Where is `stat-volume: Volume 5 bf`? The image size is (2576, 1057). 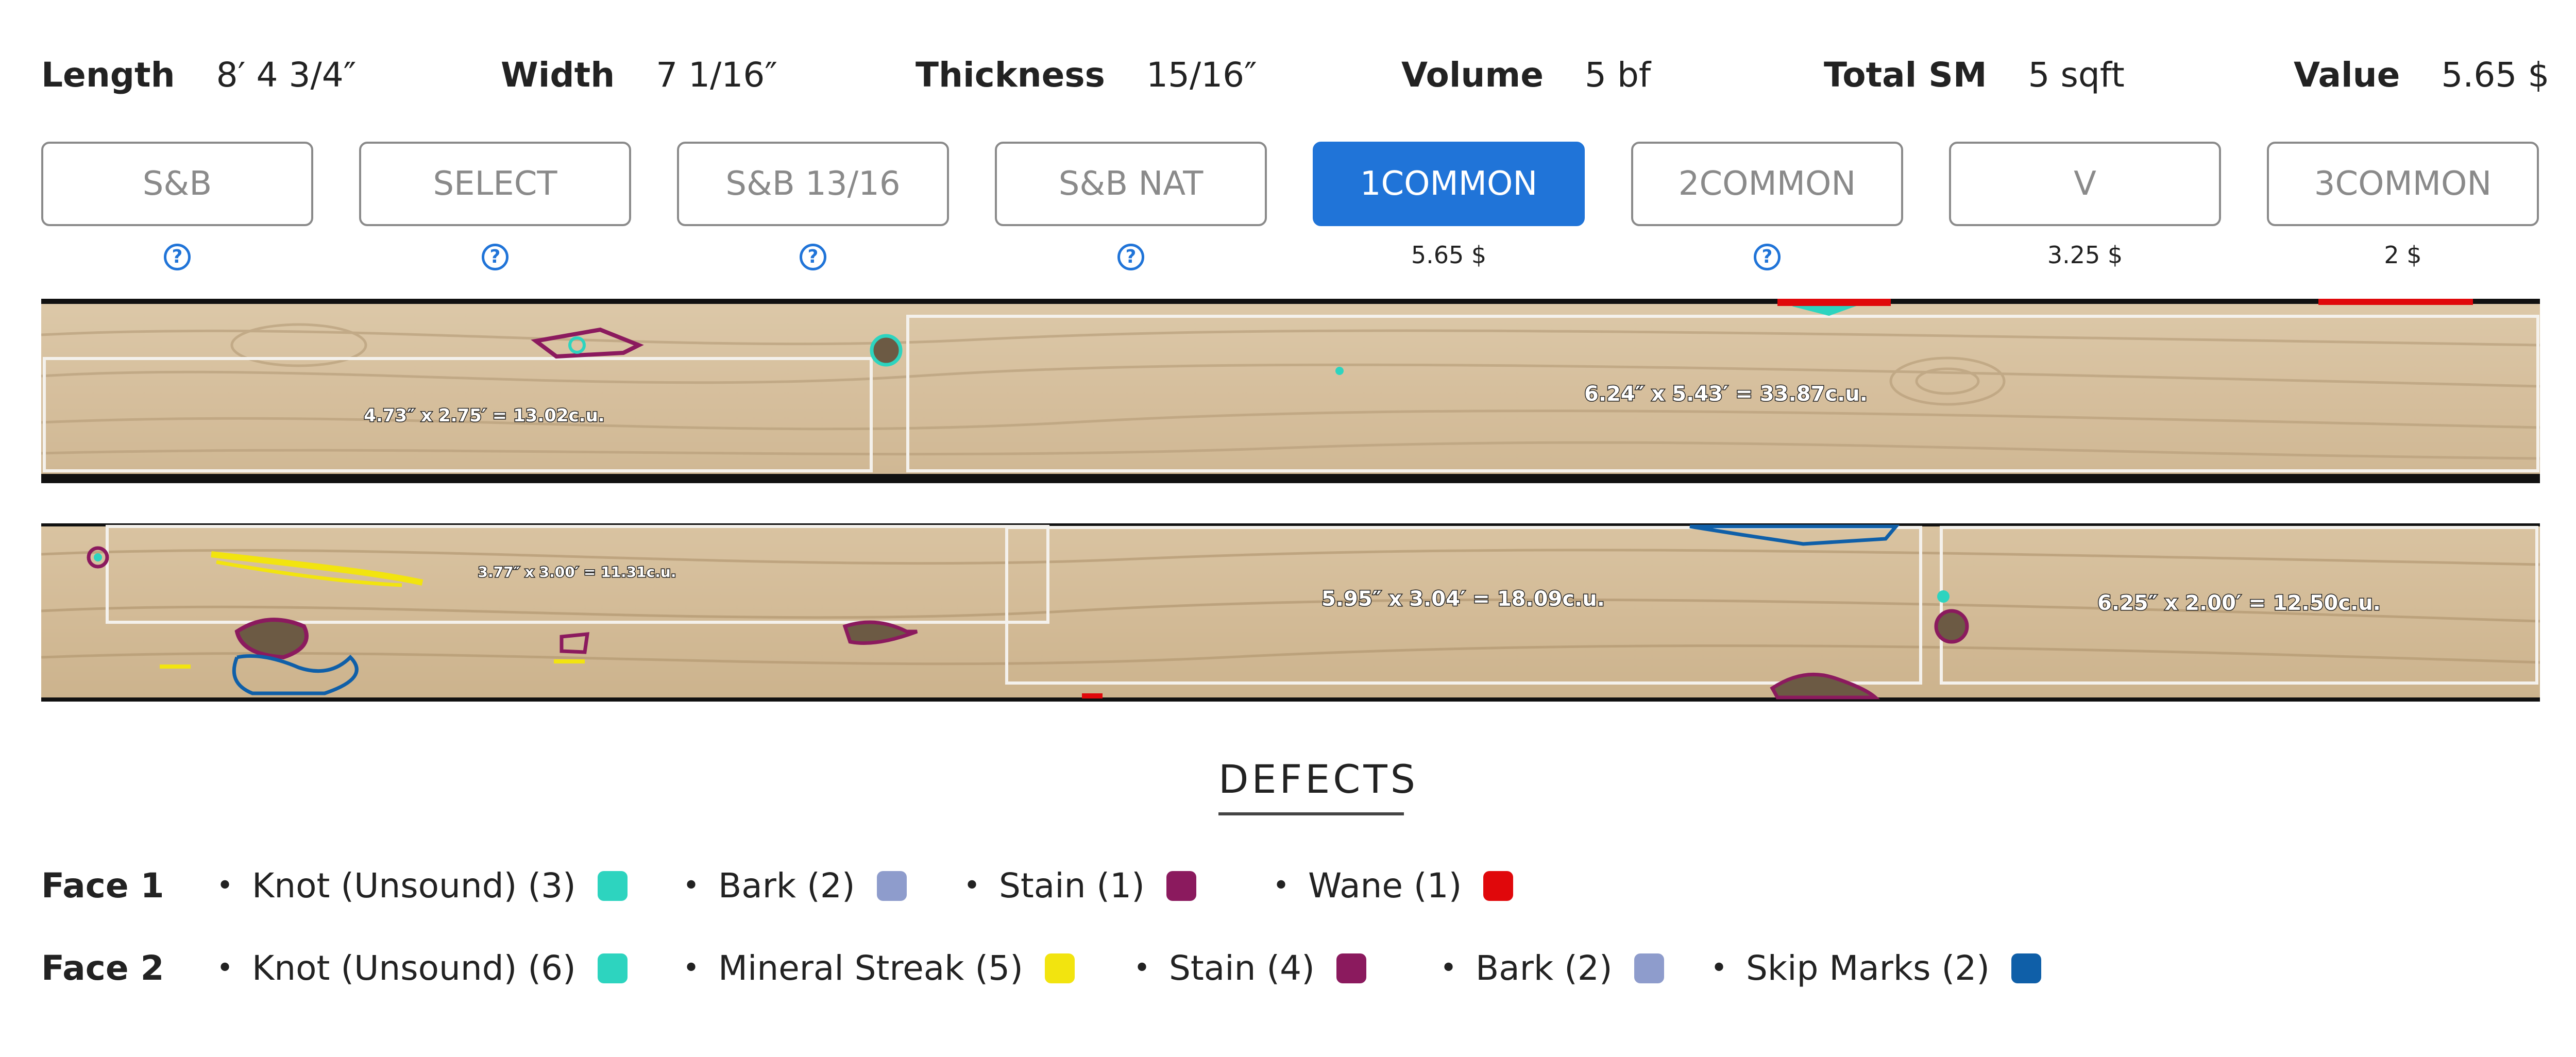
stat-volume: Volume 5 bf is located at coordinates (1526, 75).